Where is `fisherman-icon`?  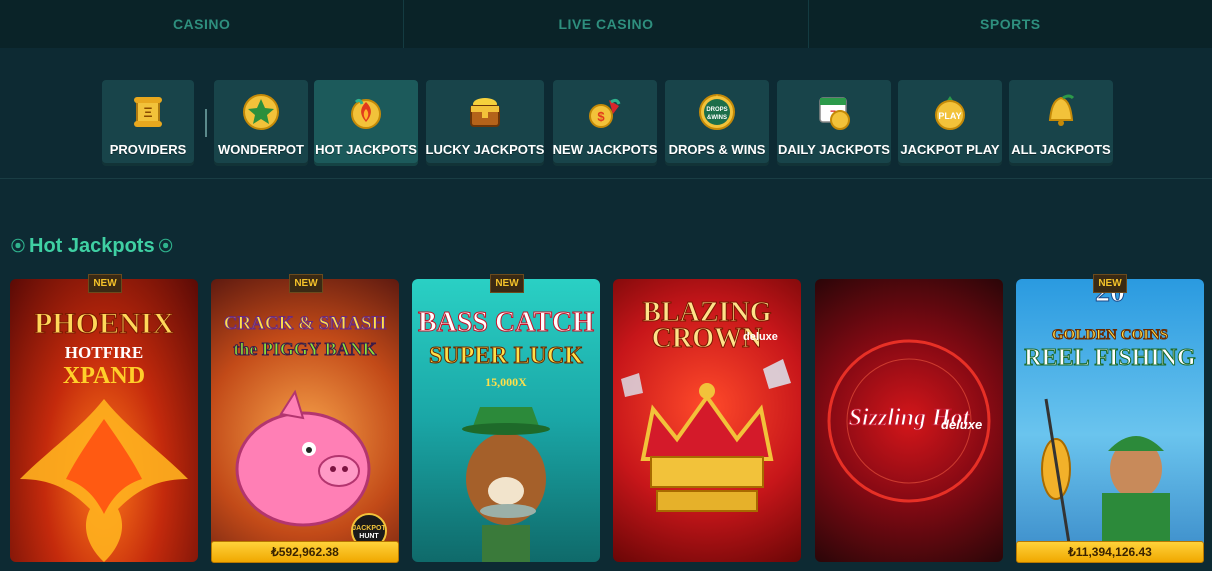 fisherman-icon is located at coordinates (1105, 480).